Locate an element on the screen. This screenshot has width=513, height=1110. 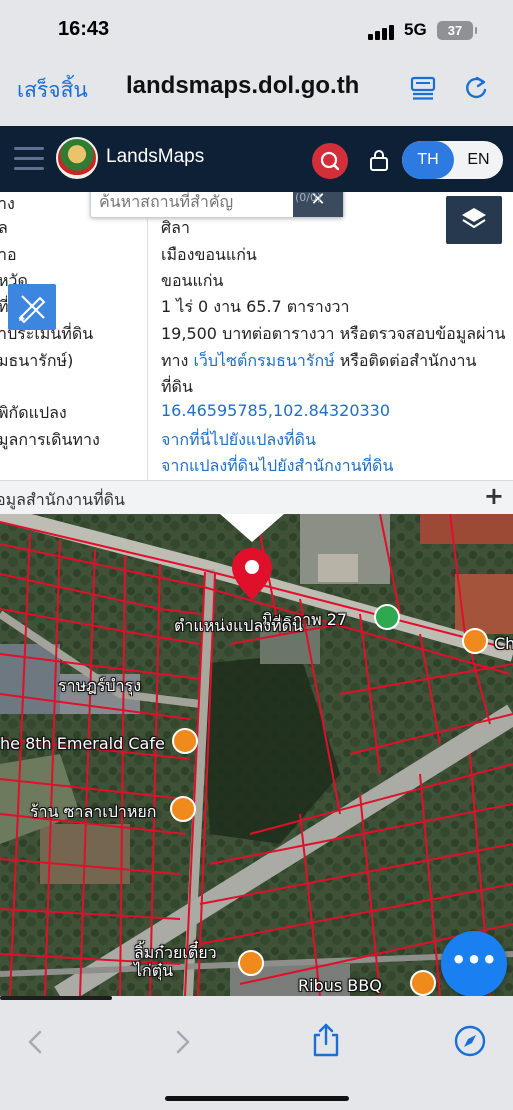
section-title: อมูลสำนักงานที่ดิน is located at coordinates (62, 499).